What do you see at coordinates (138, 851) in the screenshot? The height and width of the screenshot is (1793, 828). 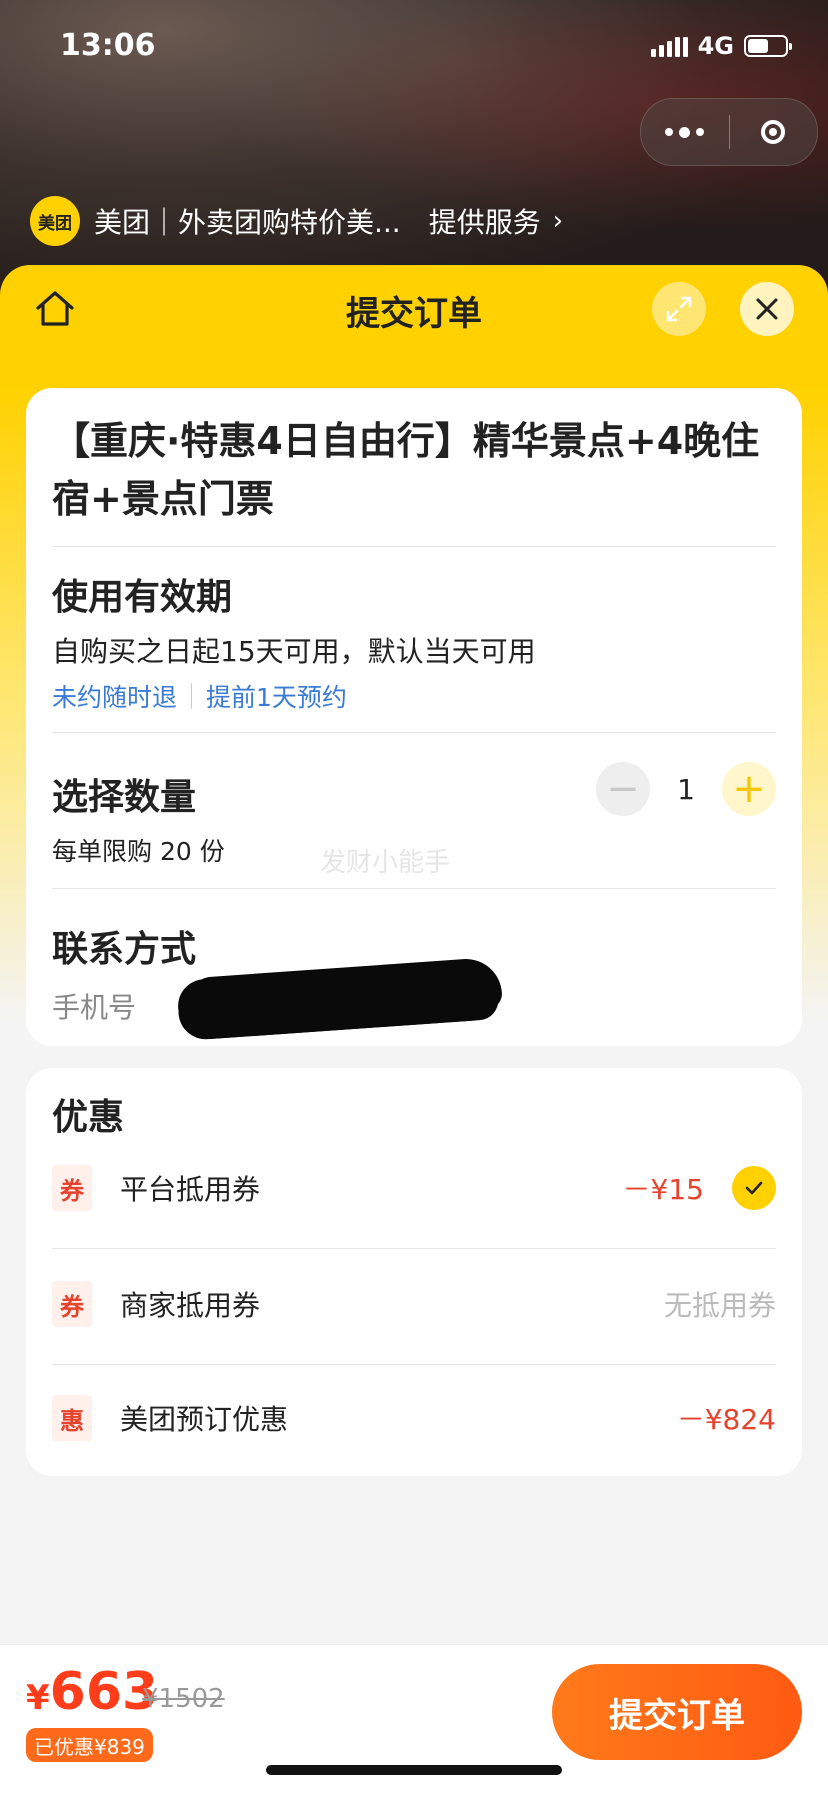 I see `purchase-limit: 每单限购 20 份` at bounding box center [138, 851].